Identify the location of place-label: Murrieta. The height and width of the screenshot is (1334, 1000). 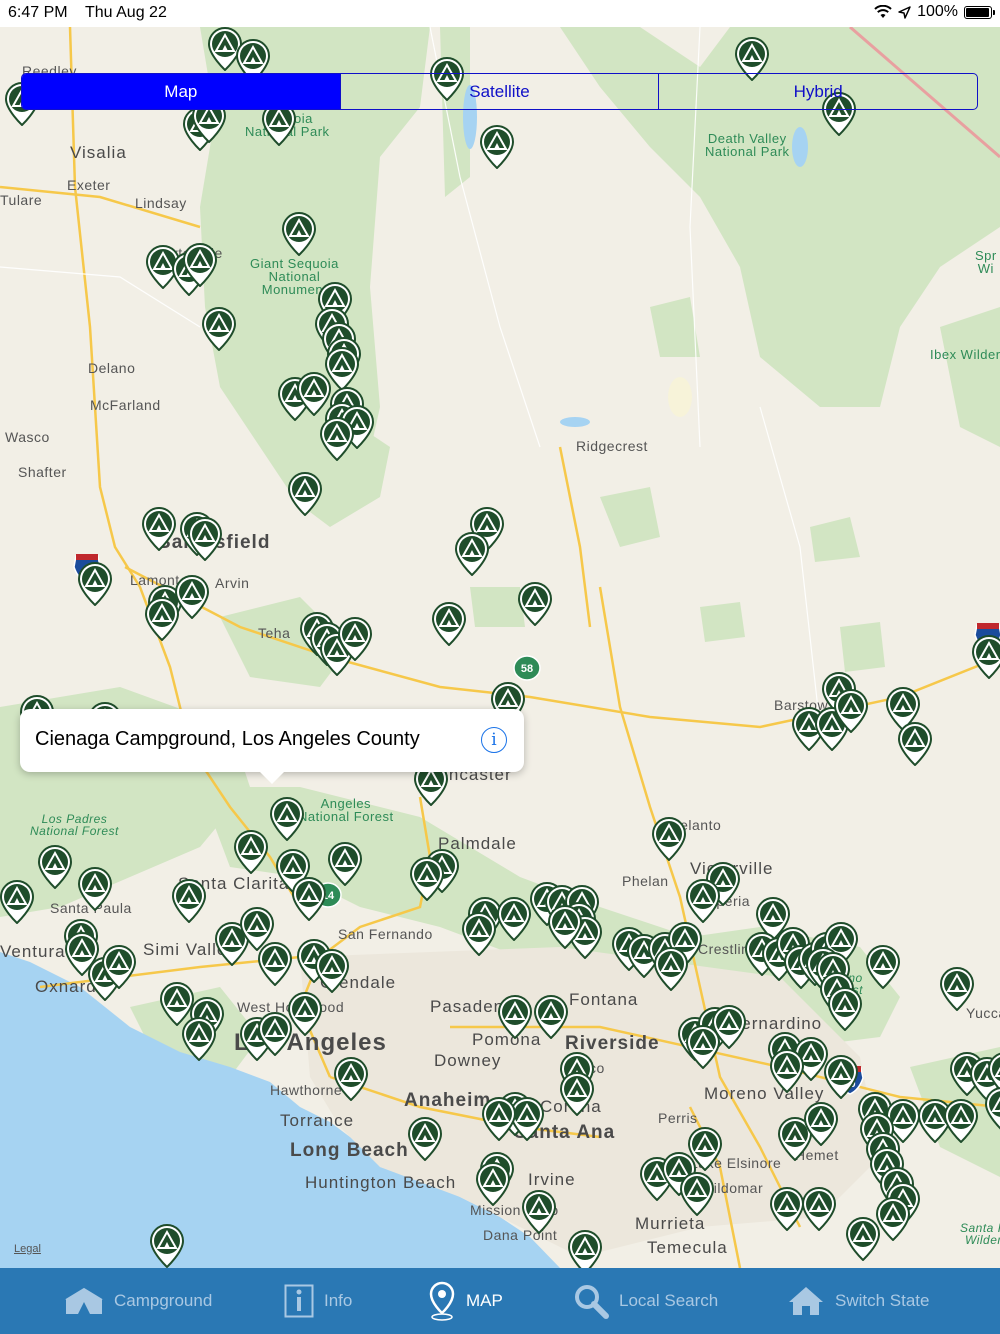
(670, 1223).